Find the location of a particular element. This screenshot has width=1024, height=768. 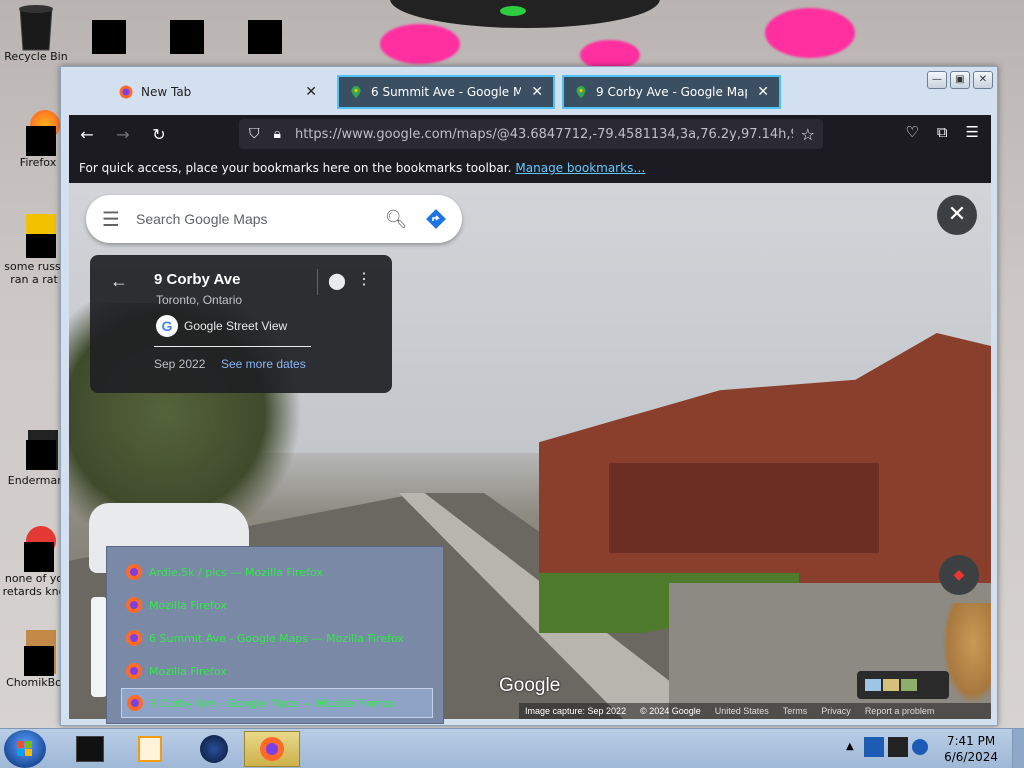

tab-label: 6 Summit Ave - Google Maps is located at coordinates (446, 92).